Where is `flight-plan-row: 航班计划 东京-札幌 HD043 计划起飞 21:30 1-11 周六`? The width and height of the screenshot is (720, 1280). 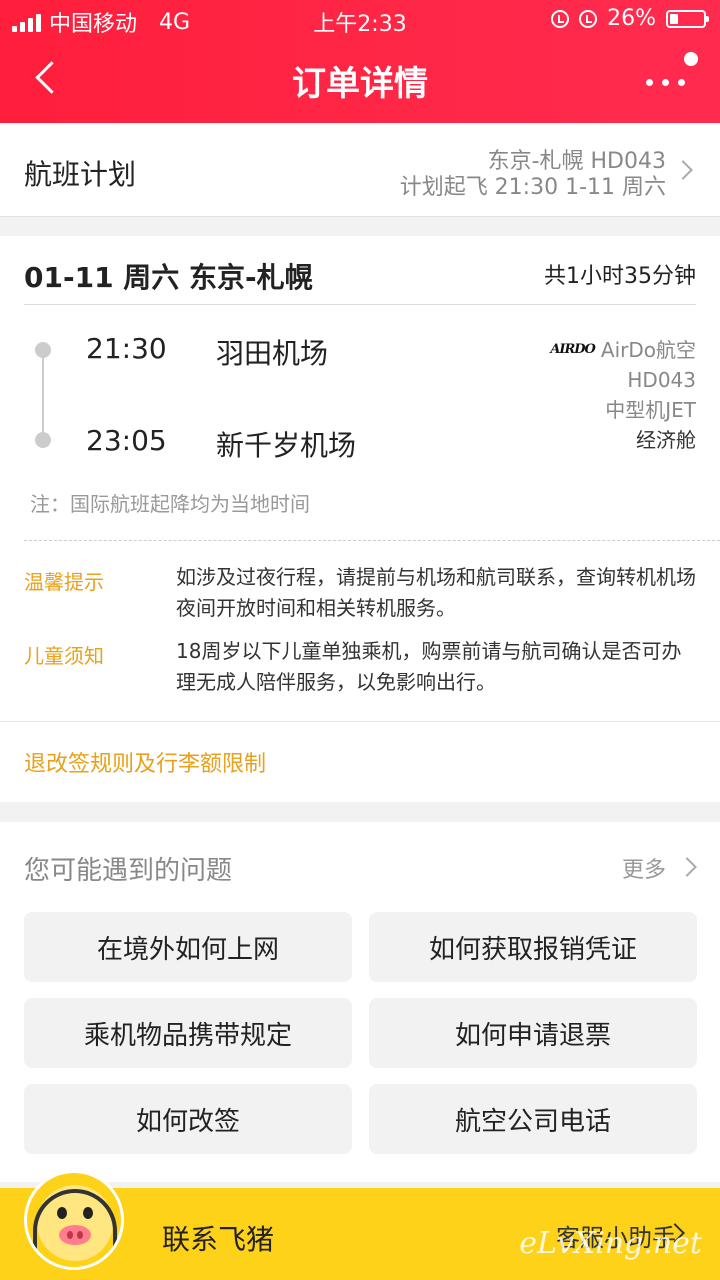
flight-plan-row: 航班计划 东京-札幌 HD043 计划起飞 21:30 1-11 周六 is located at coordinates (360, 170).